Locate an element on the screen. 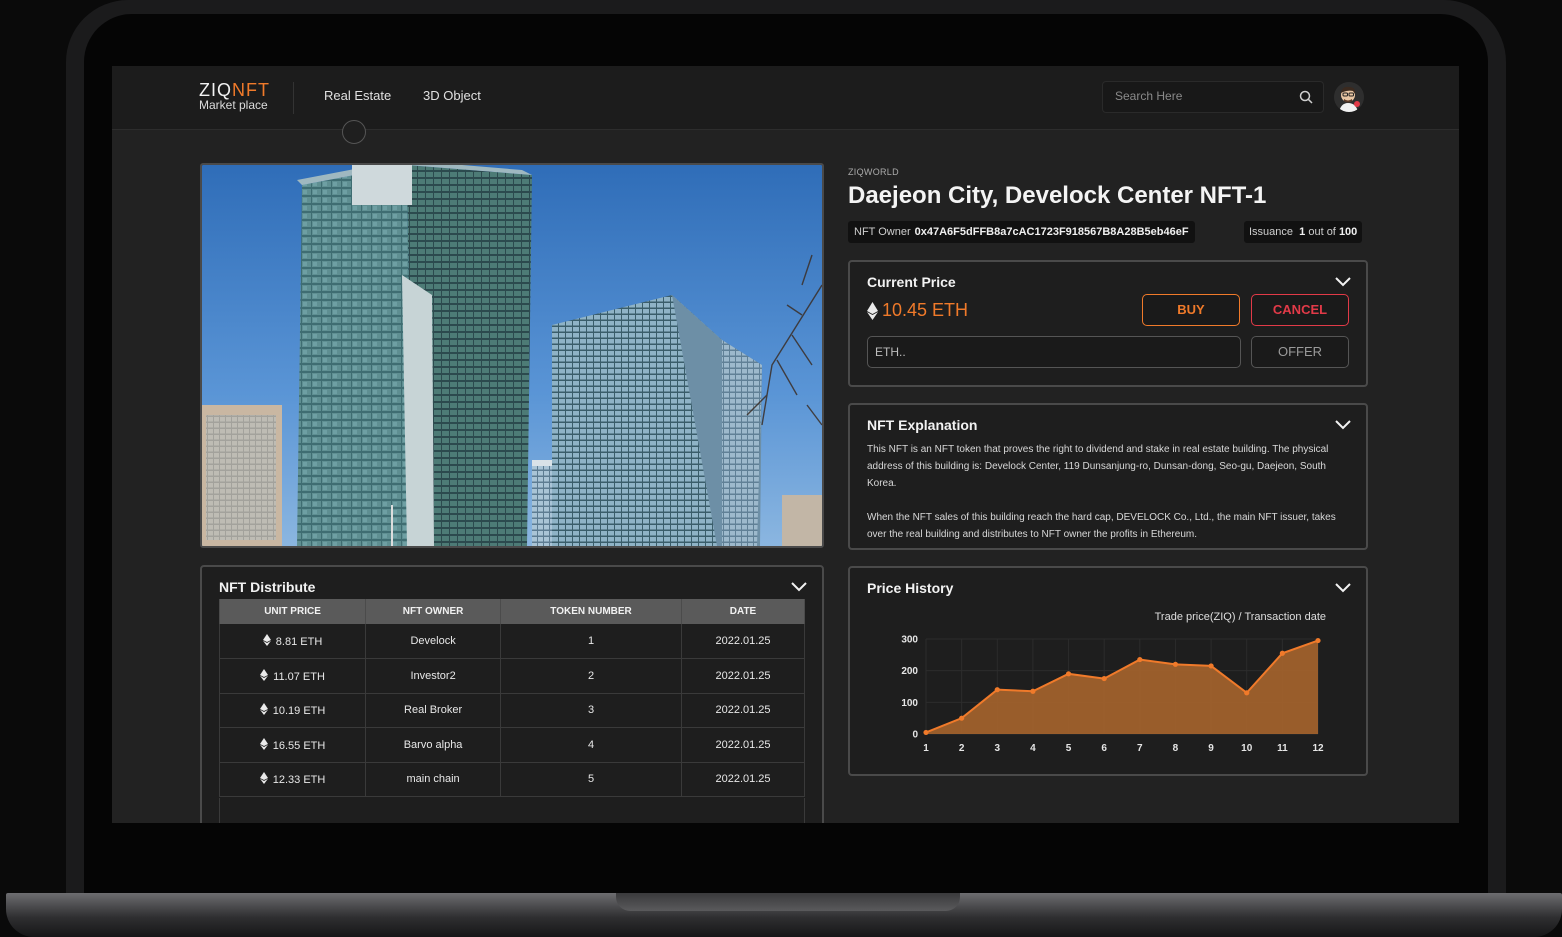 Image resolution: width=1562 pixels, height=937 pixels. search-icon is located at coordinates (1306, 97).